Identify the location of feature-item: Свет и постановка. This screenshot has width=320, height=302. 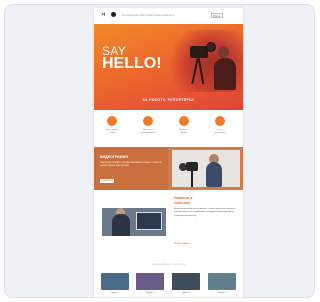
(220, 125).